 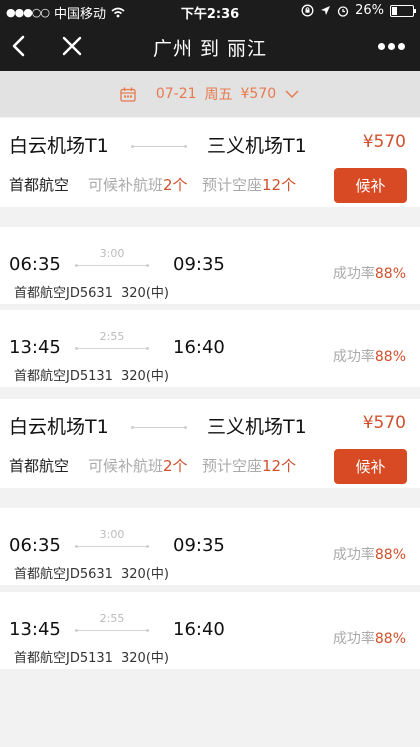 I want to click on selected-weekday: 周五, so click(x=218, y=95).